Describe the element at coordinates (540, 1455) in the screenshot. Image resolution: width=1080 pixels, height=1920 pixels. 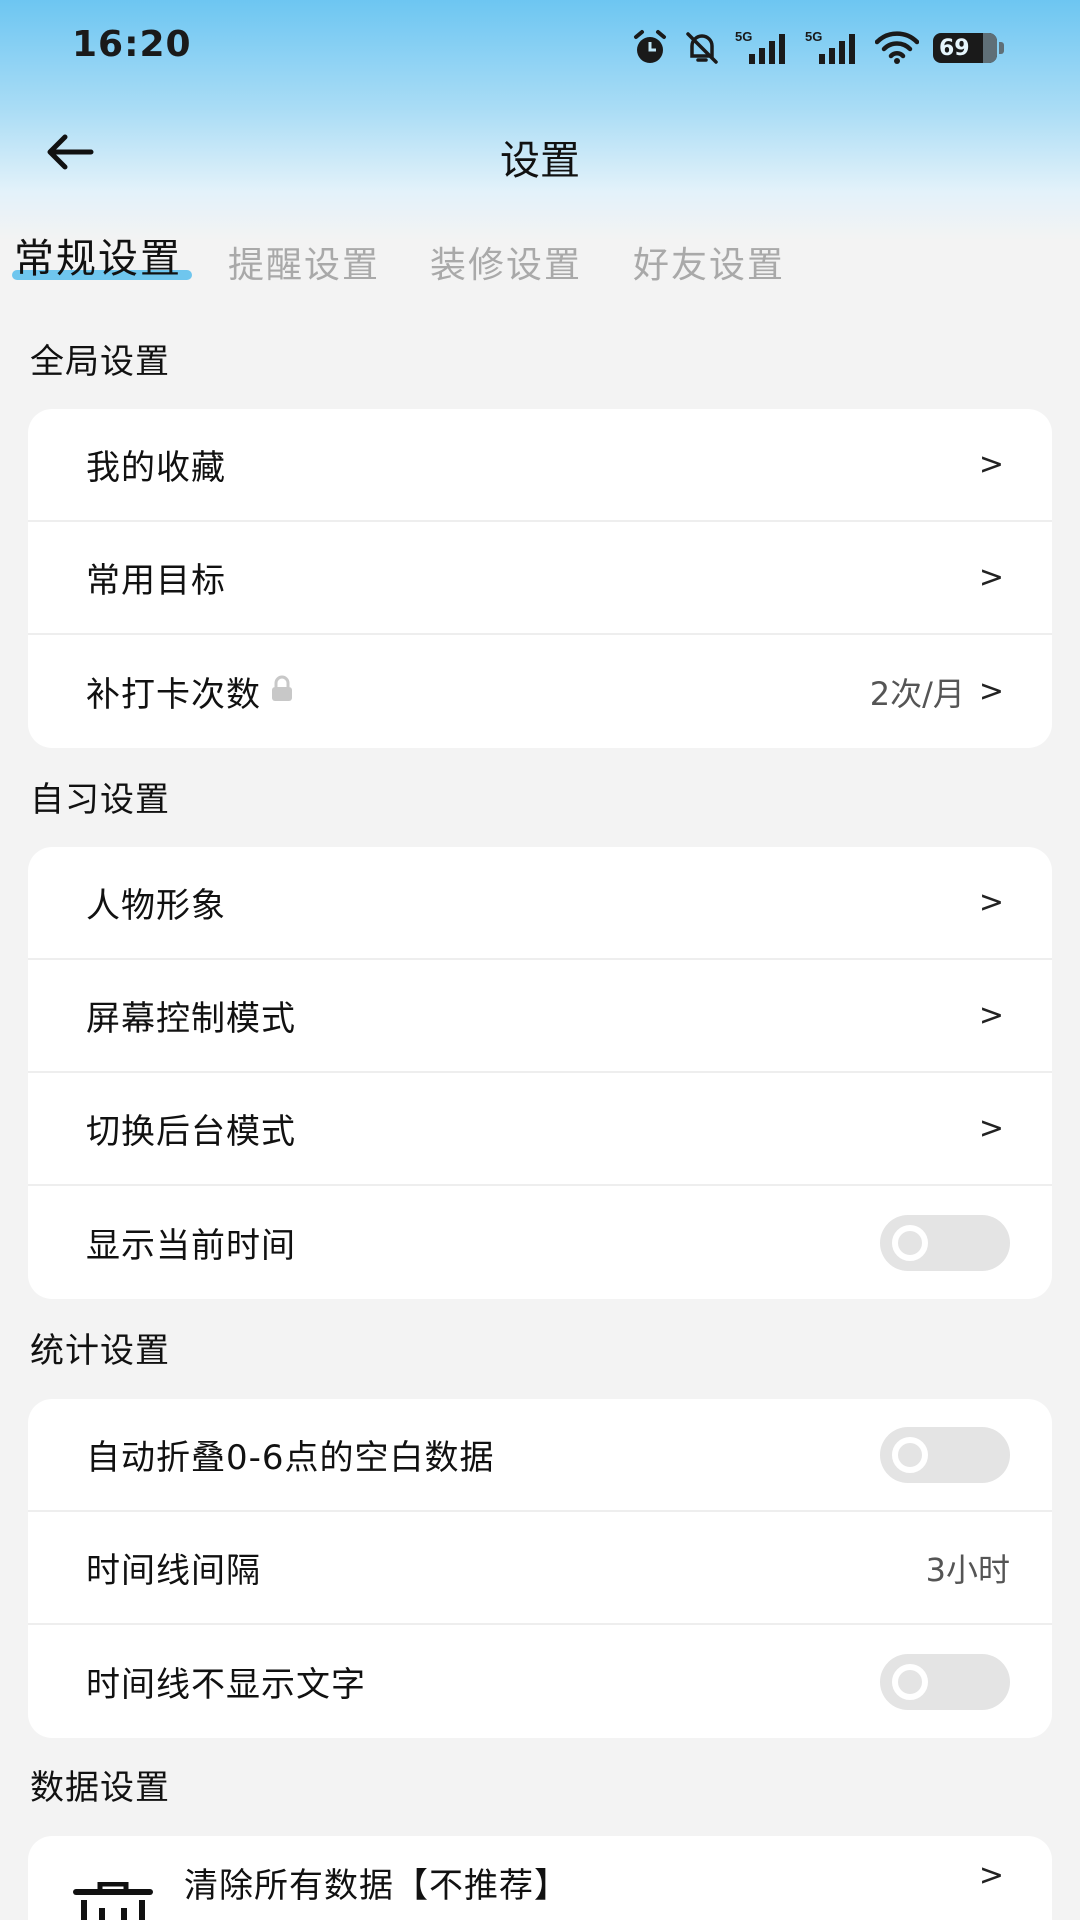
I see `row-fold-blank-data: 自动折叠0-6点的空白数据` at that location.